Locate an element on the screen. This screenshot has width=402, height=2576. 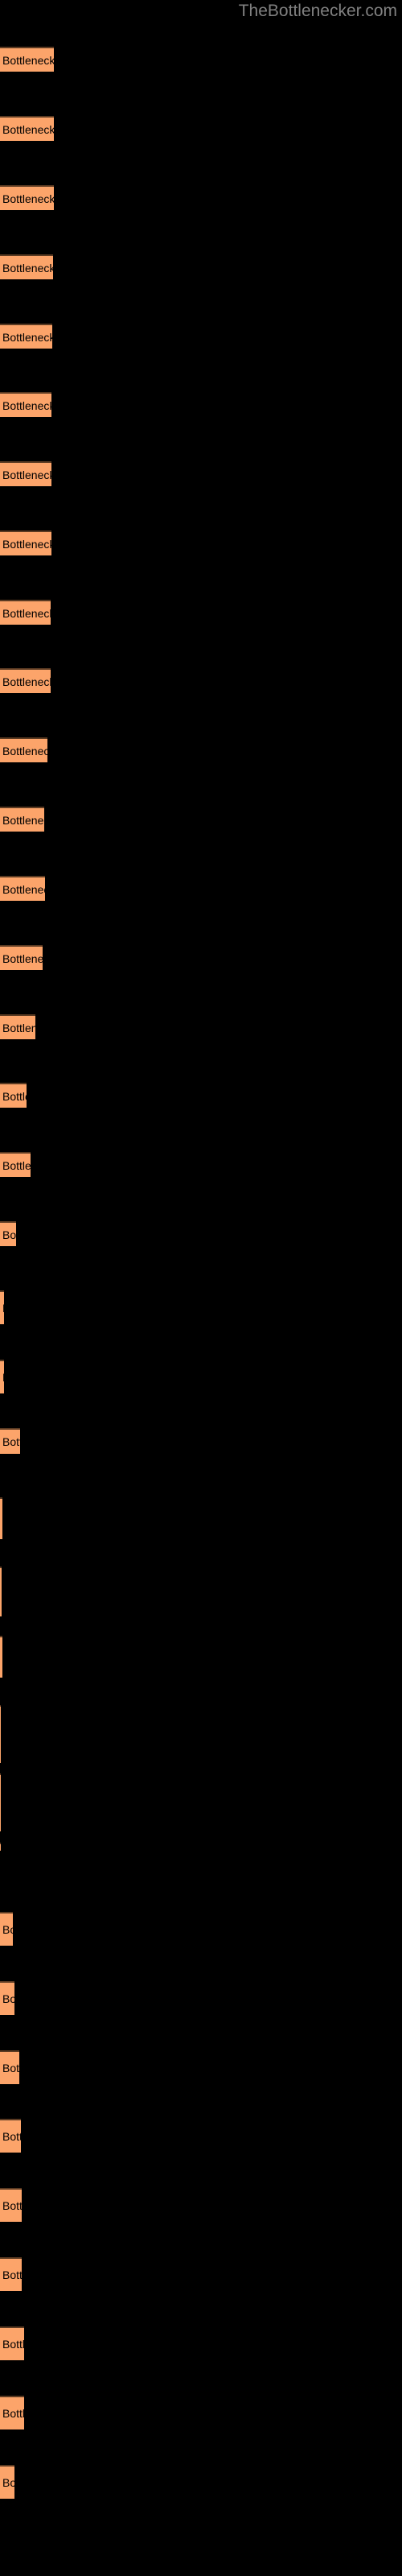
bar-5: Bottleneck result is located at coordinates (26, 336).